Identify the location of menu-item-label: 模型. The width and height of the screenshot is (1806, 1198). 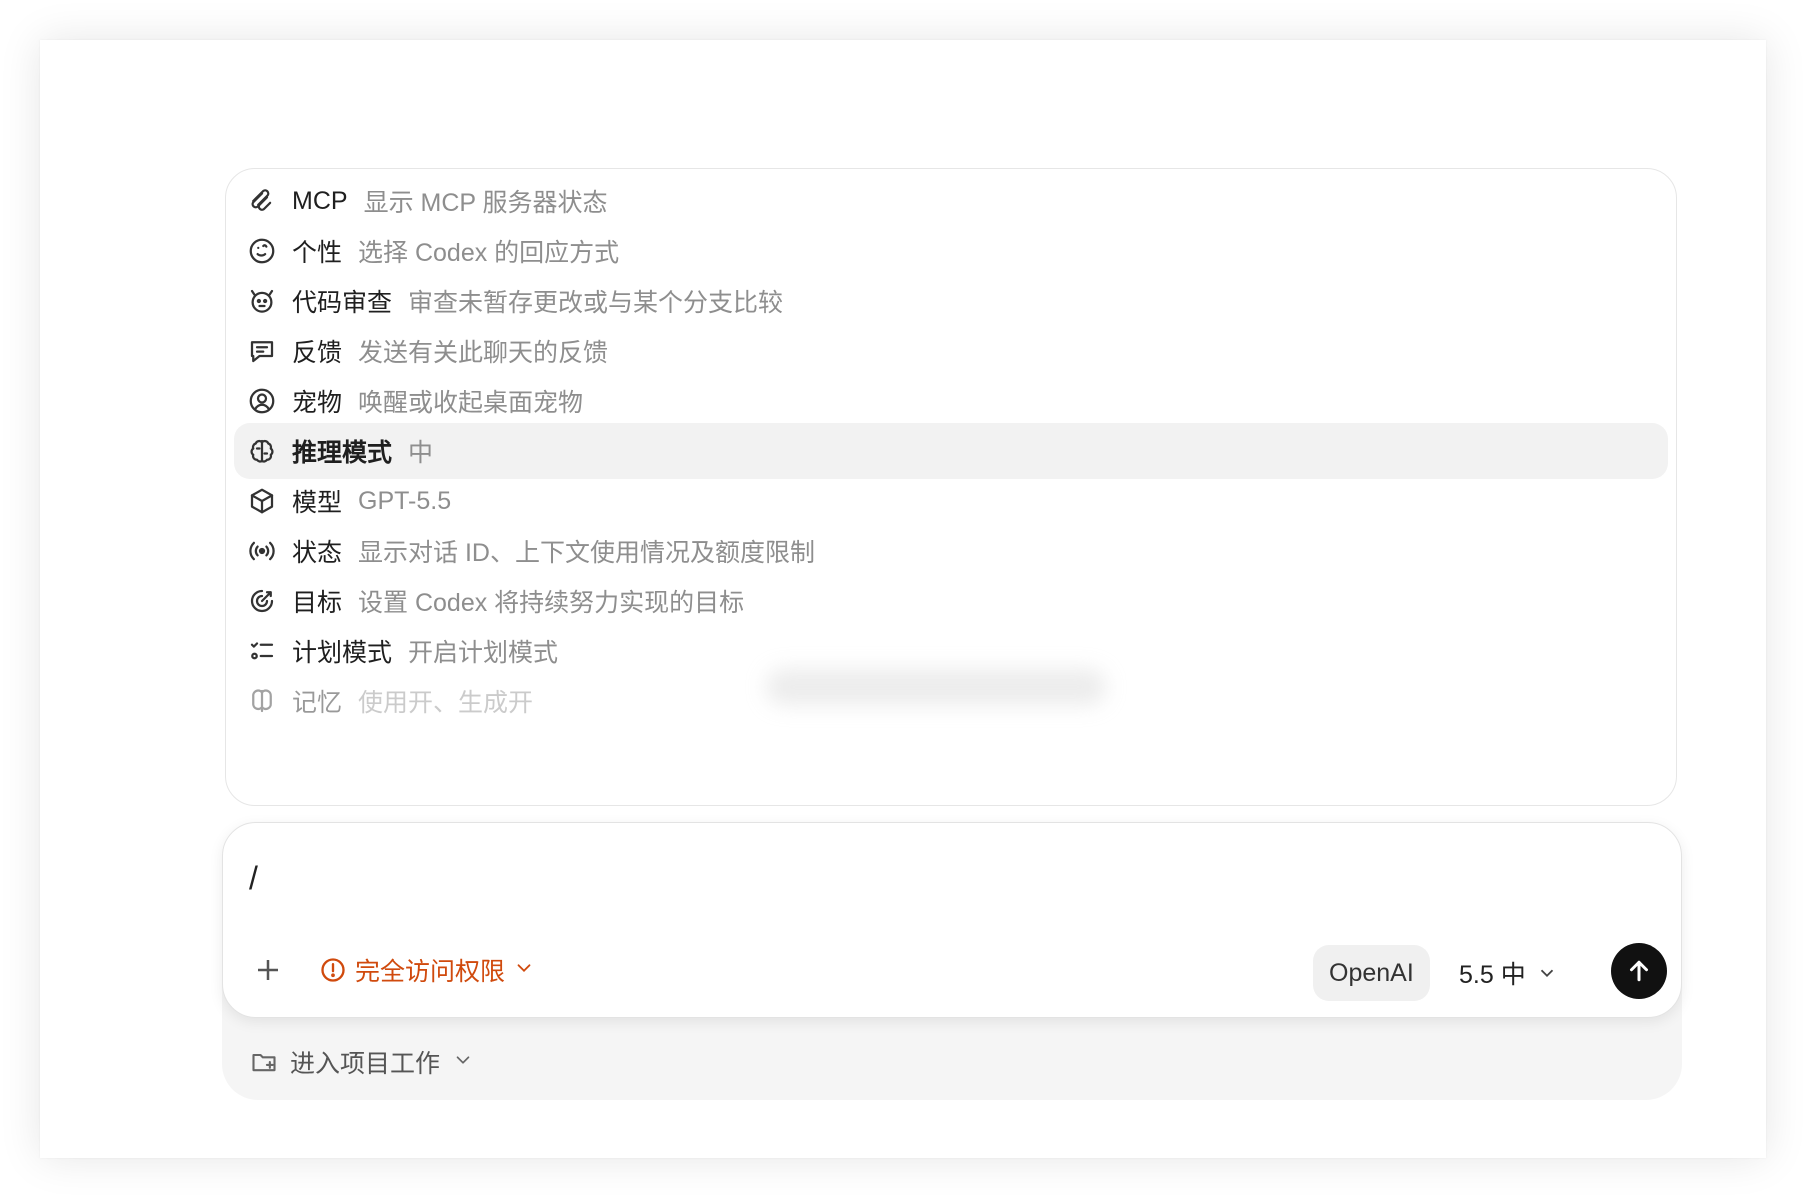
(317, 503).